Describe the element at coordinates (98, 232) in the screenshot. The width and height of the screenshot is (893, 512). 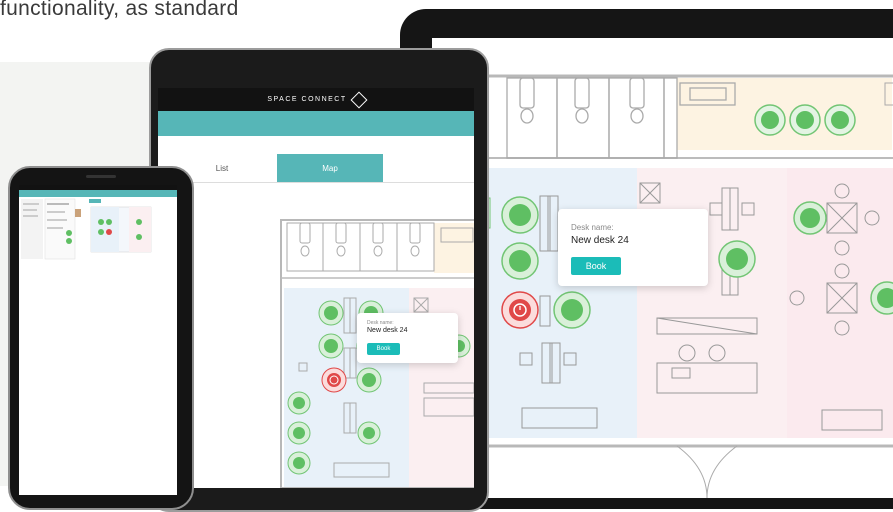
I see `phone-app-preview` at that location.